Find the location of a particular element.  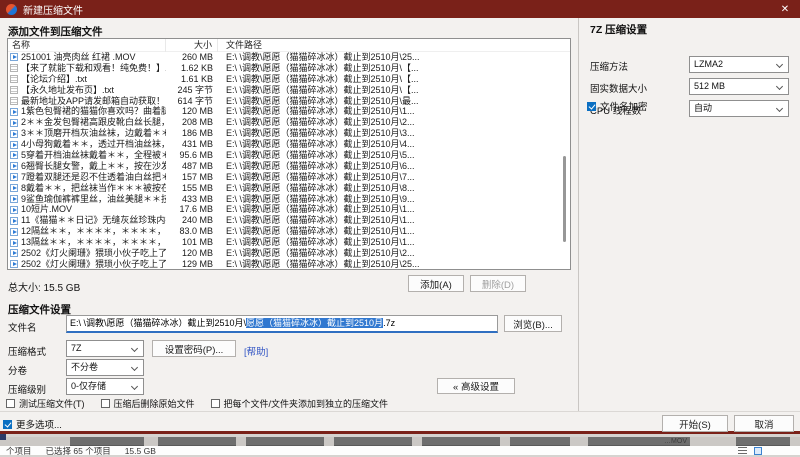

file-size: 487 MB is located at coordinates (197, 165).